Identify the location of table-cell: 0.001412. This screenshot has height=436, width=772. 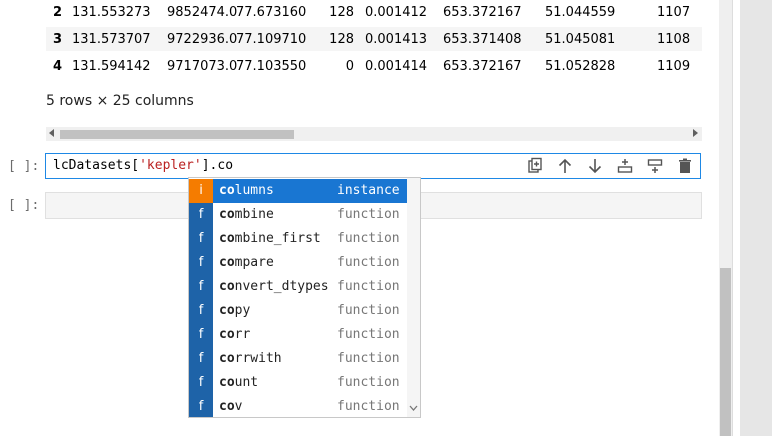
(396, 12).